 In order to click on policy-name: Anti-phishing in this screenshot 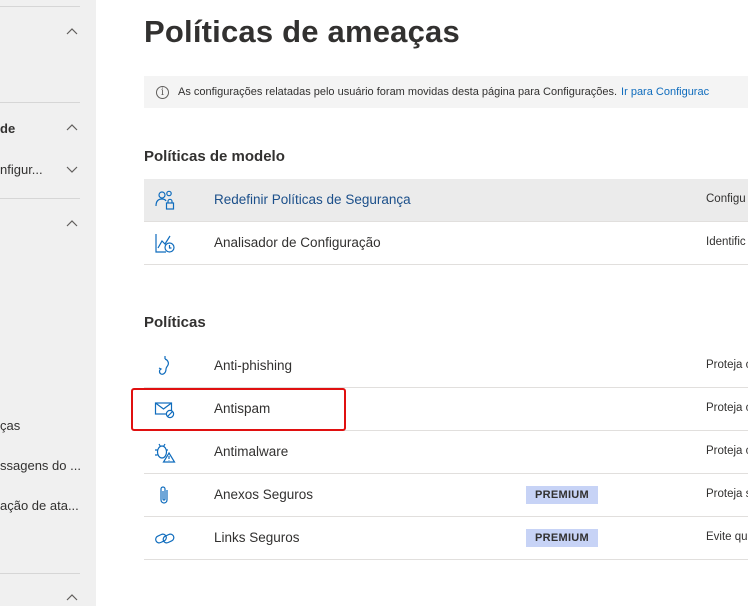, I will do `click(253, 365)`.